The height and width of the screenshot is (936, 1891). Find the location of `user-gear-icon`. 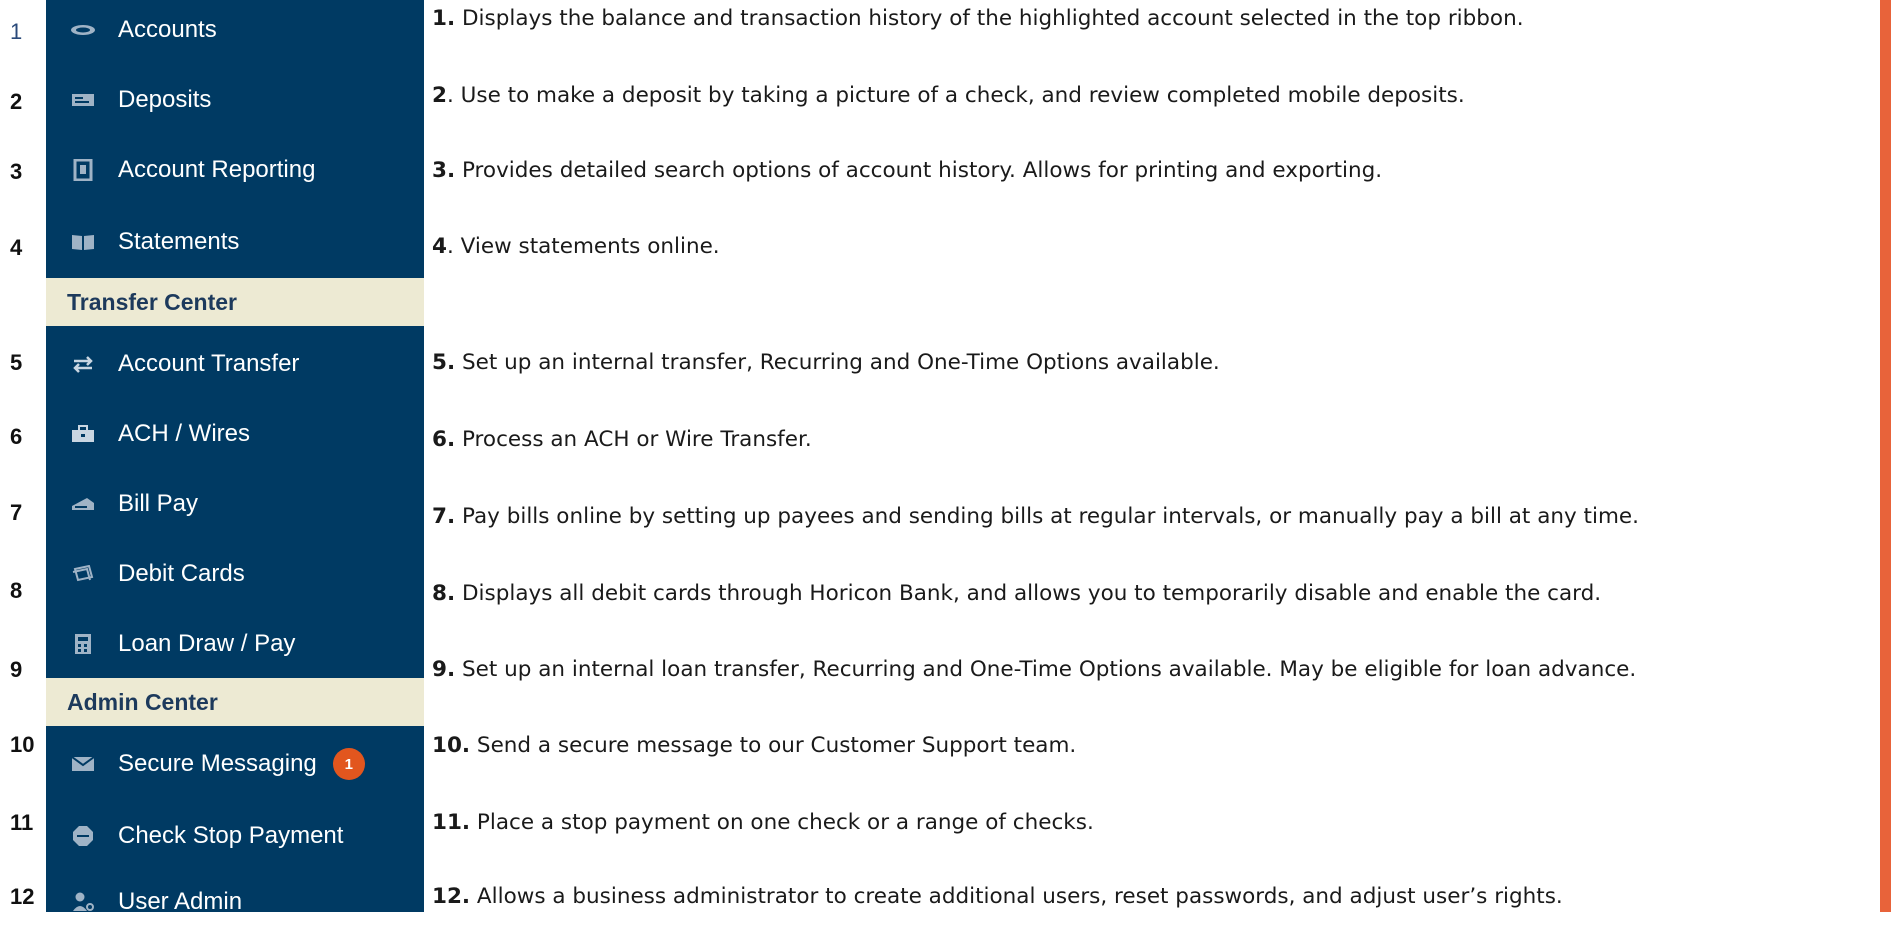

user-gear-icon is located at coordinates (83, 902).